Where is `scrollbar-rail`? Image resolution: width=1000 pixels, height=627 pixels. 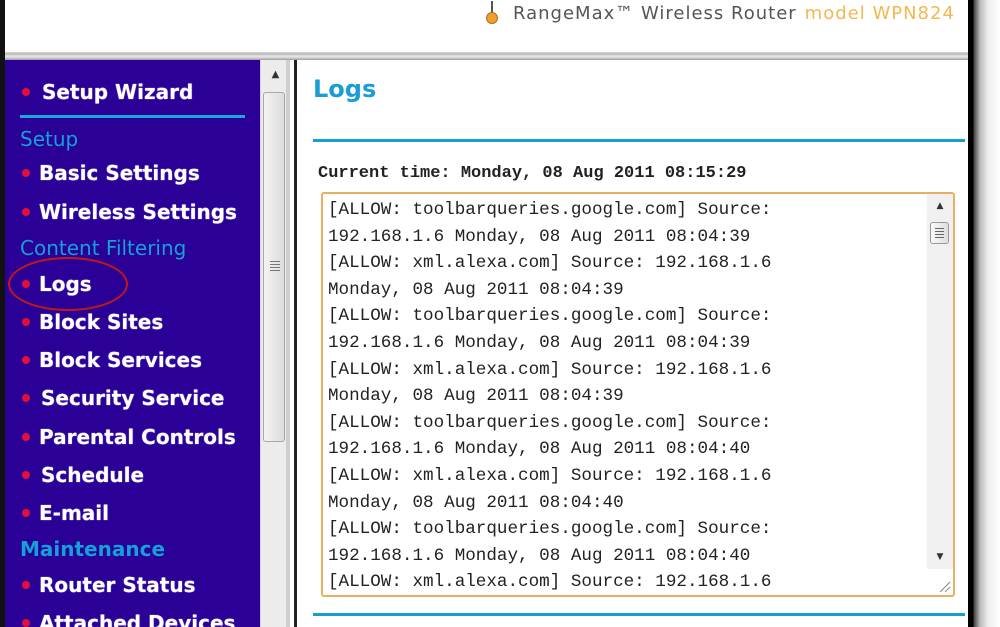 scrollbar-rail is located at coordinates (288, 343).